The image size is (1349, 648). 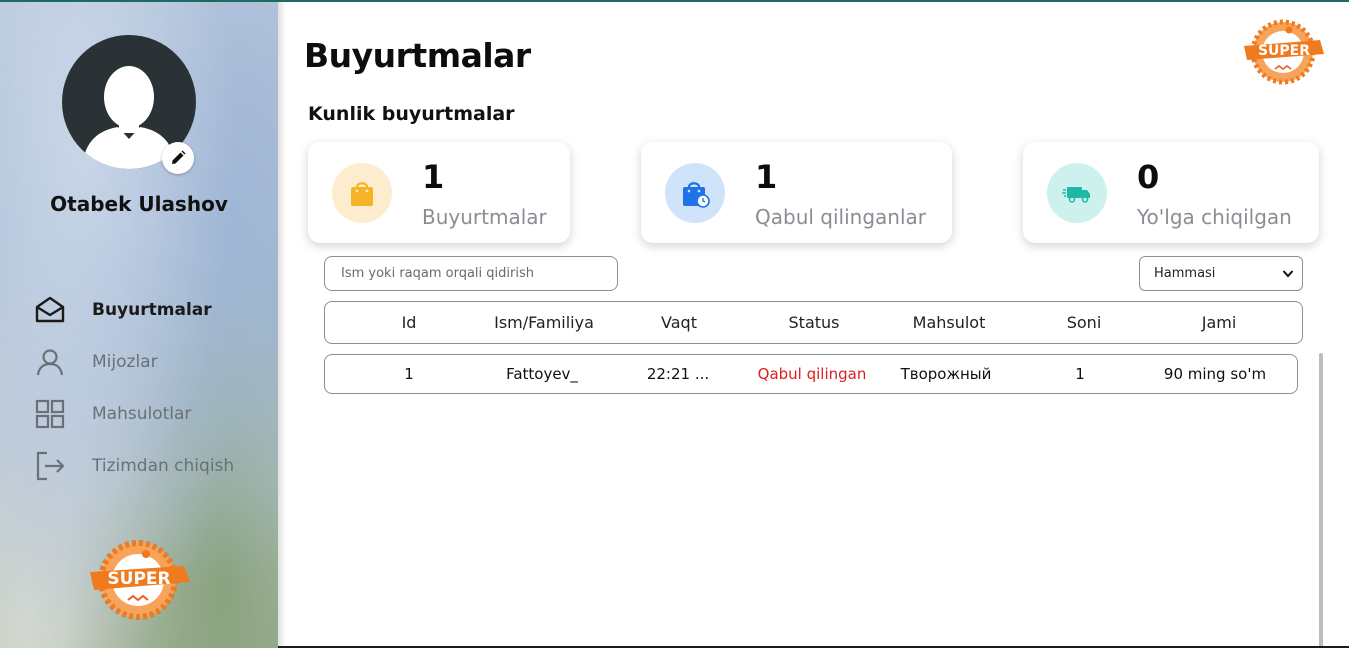 I want to click on stat-card-accepted: 1 Qabul qilinganlar, so click(x=796, y=192).